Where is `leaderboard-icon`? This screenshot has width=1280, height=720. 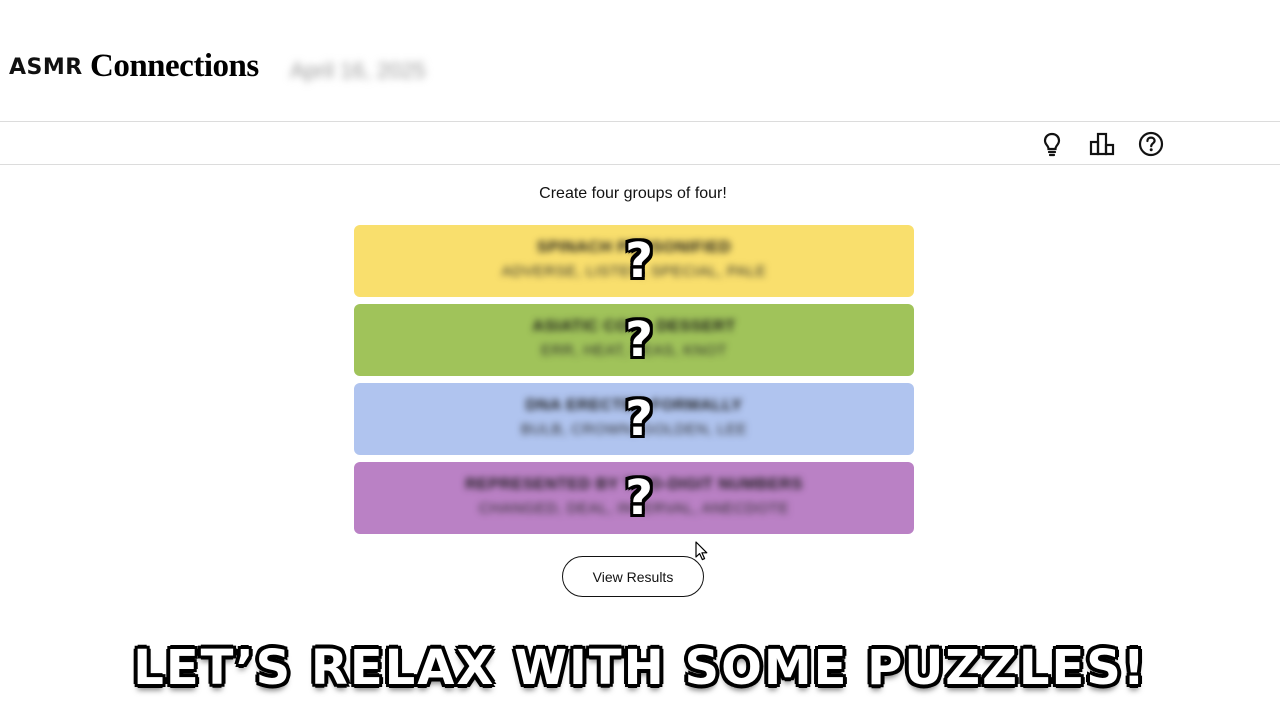 leaderboard-icon is located at coordinates (1102, 144).